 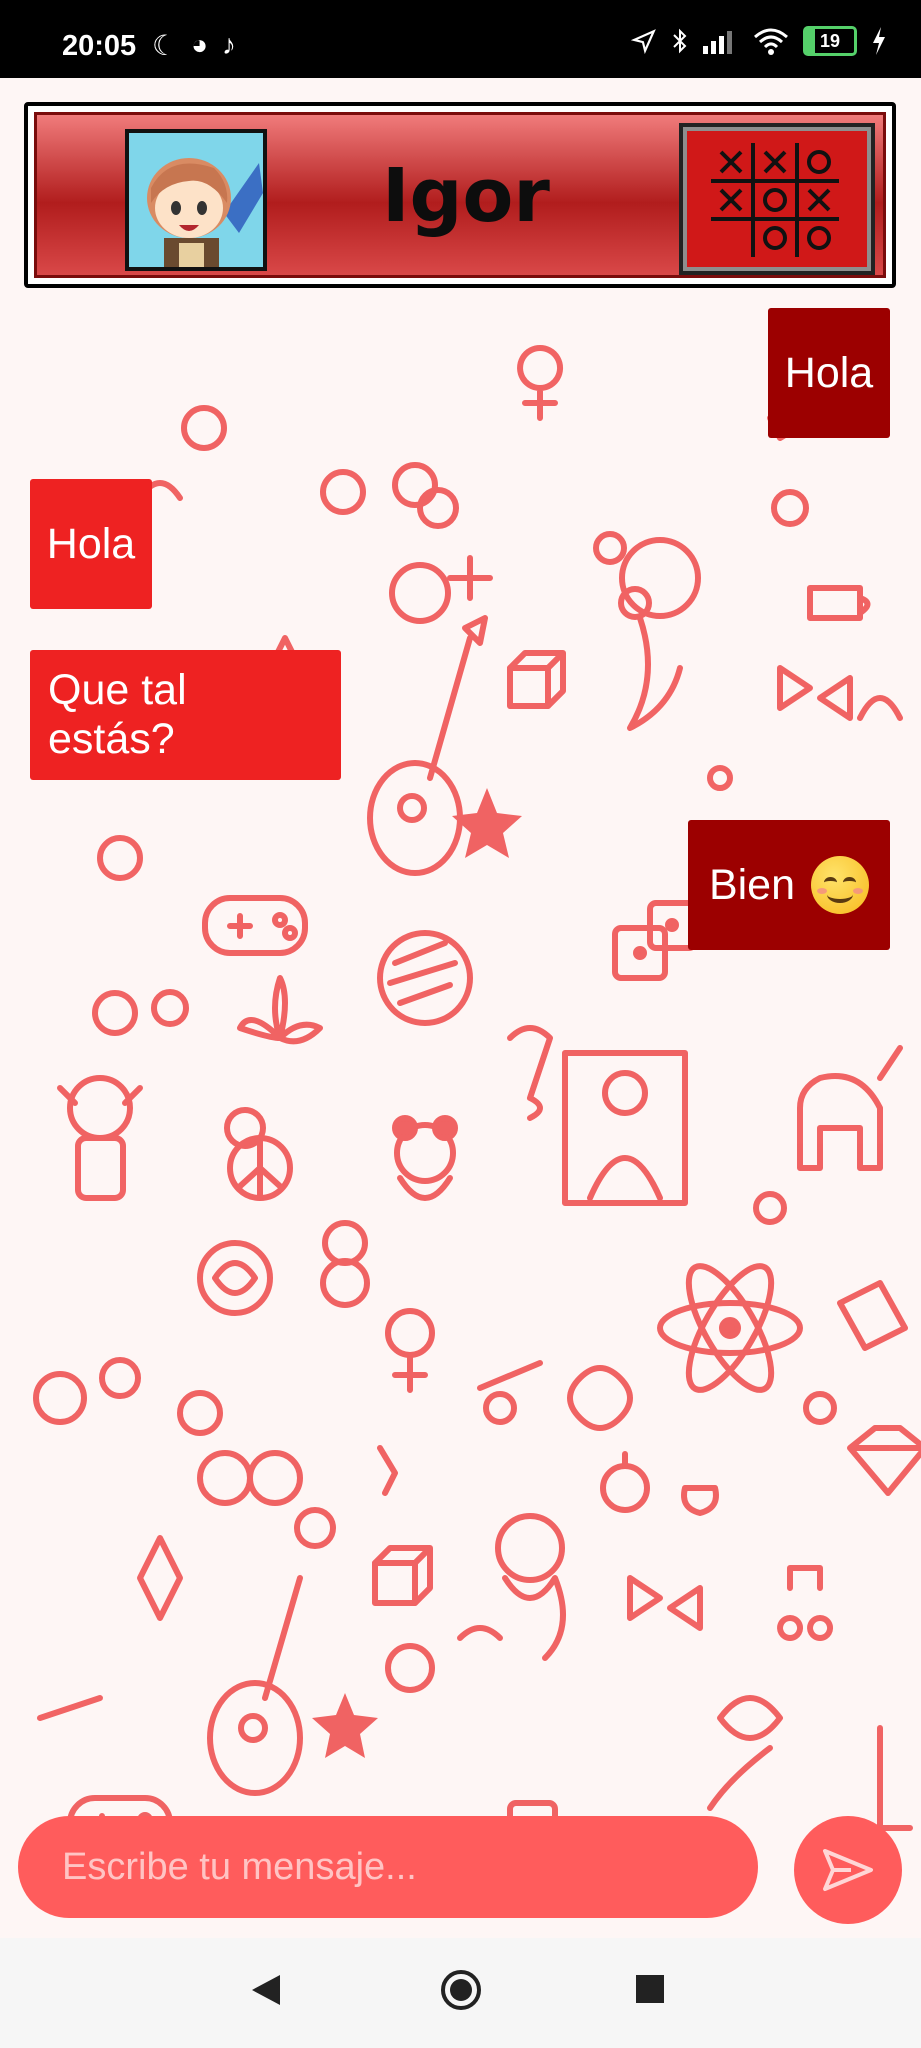 I want to click on battery-level: 19, so click(x=830, y=41).